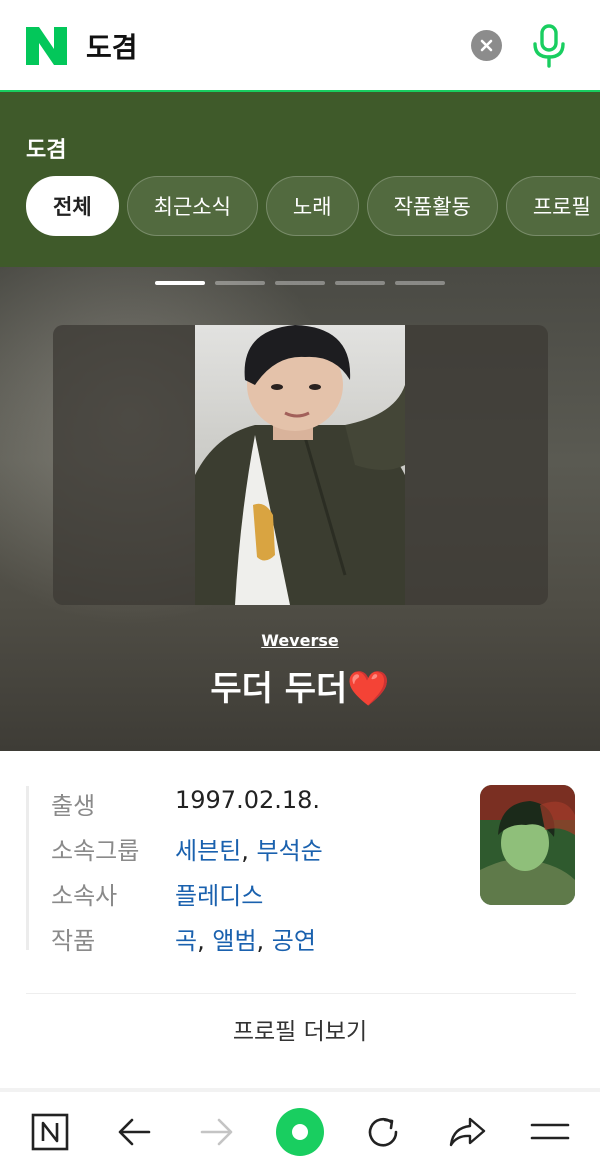  I want to click on tab-songs: 노래, so click(312, 206).